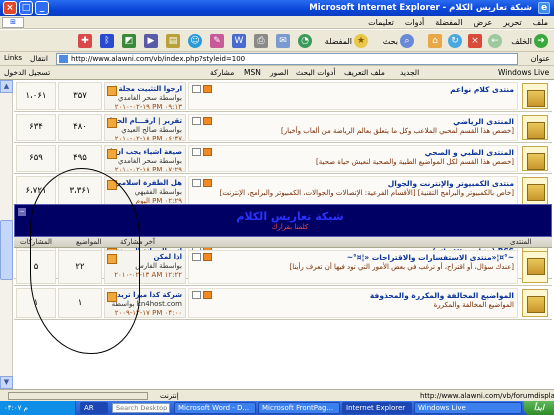 This screenshot has height=415, width=554. What do you see at coordinates (173, 41) in the screenshot?
I see `research-button: ▤` at bounding box center [173, 41].